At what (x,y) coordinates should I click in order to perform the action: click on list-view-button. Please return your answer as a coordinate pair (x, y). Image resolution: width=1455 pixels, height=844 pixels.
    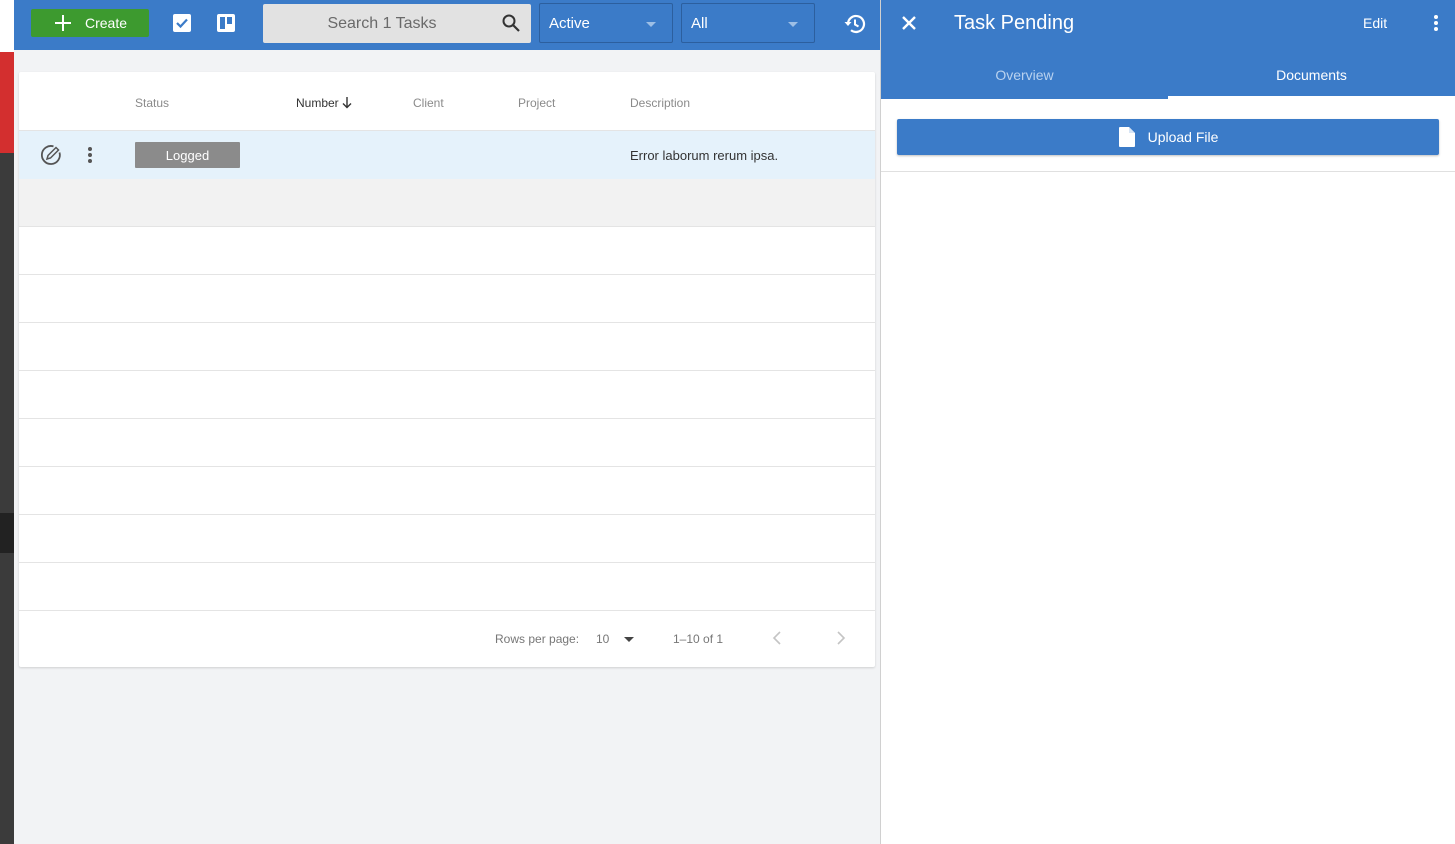
    Looking at the image, I should click on (182, 23).